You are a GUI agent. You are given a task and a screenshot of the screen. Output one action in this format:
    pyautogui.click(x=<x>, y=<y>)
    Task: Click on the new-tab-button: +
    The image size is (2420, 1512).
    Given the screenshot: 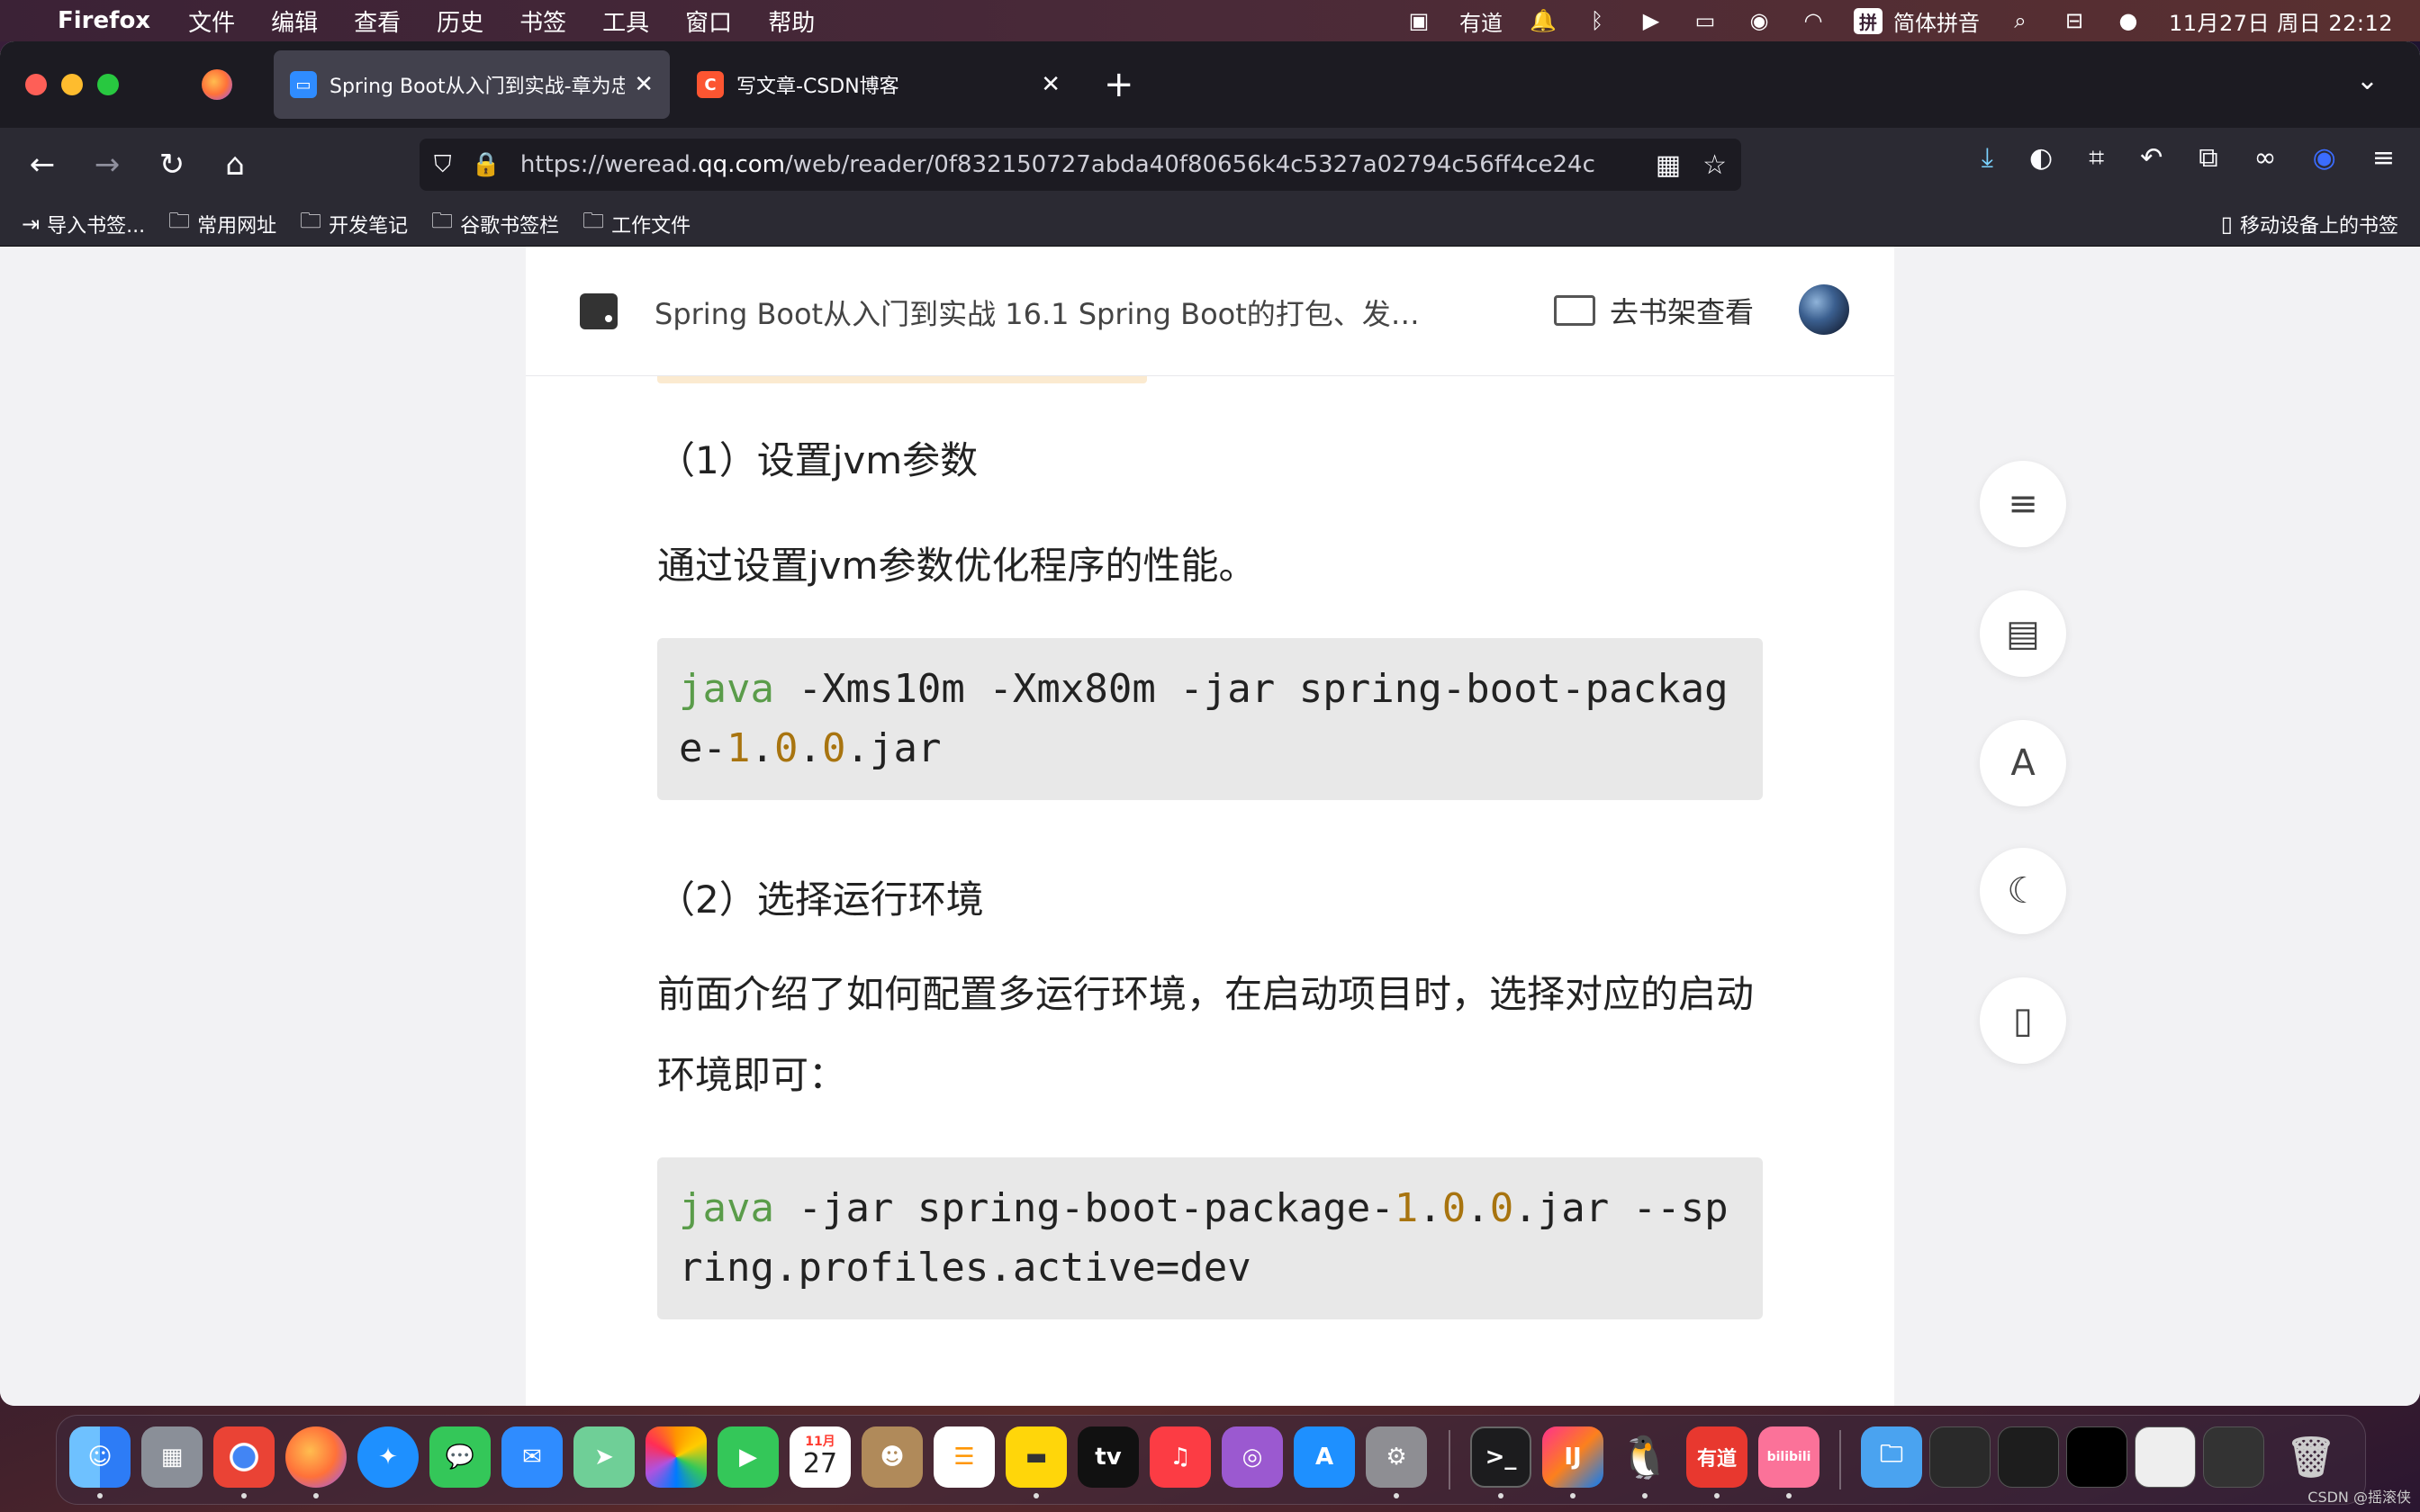 What is the action you would take?
    pyautogui.click(x=1119, y=85)
    